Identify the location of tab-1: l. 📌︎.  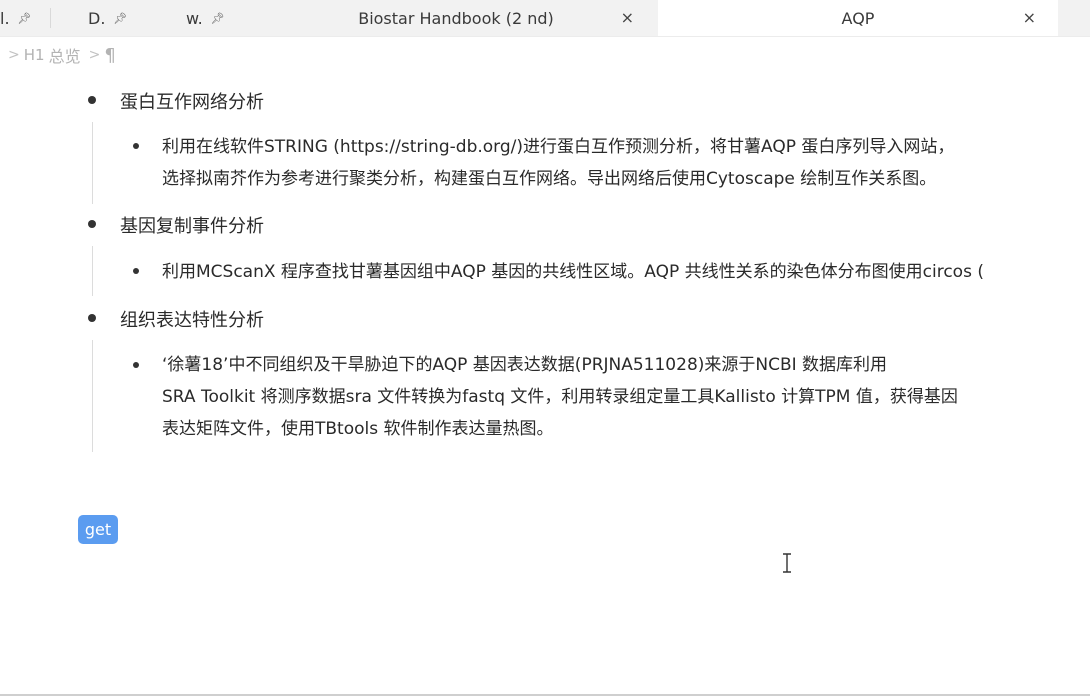
(25, 18).